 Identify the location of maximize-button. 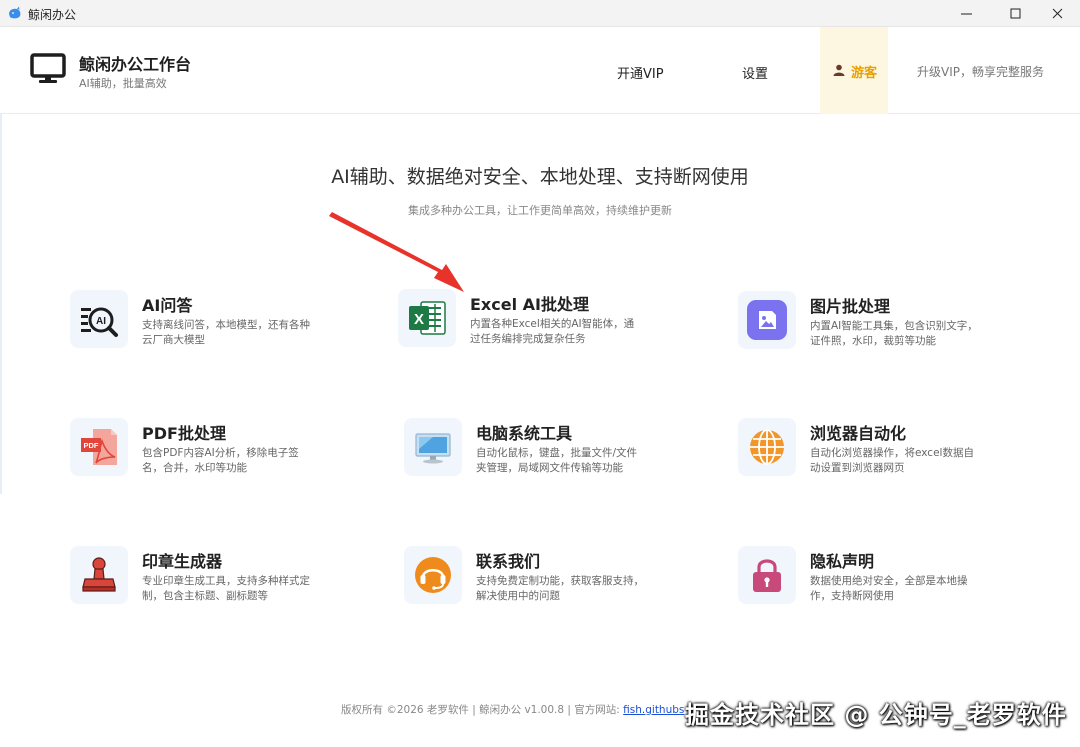
(1015, 13).